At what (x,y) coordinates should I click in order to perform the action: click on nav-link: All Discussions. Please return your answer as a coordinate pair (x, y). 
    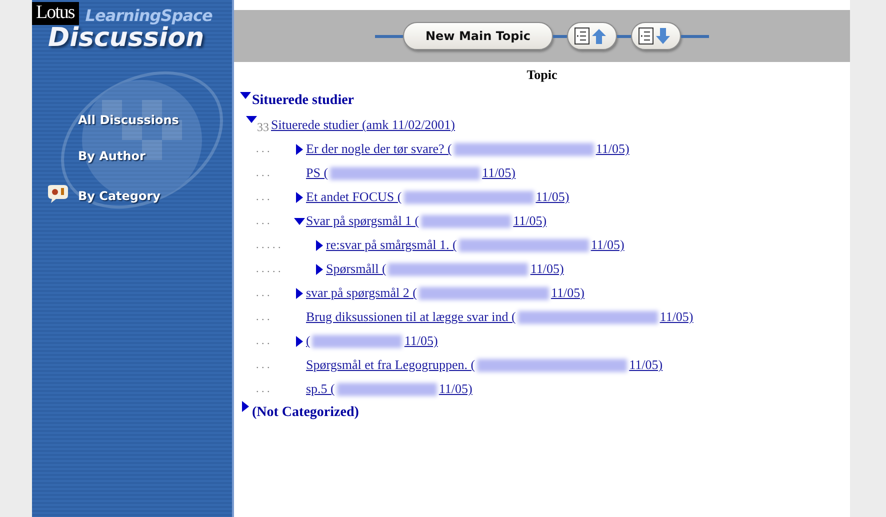
    Looking at the image, I should click on (139, 120).